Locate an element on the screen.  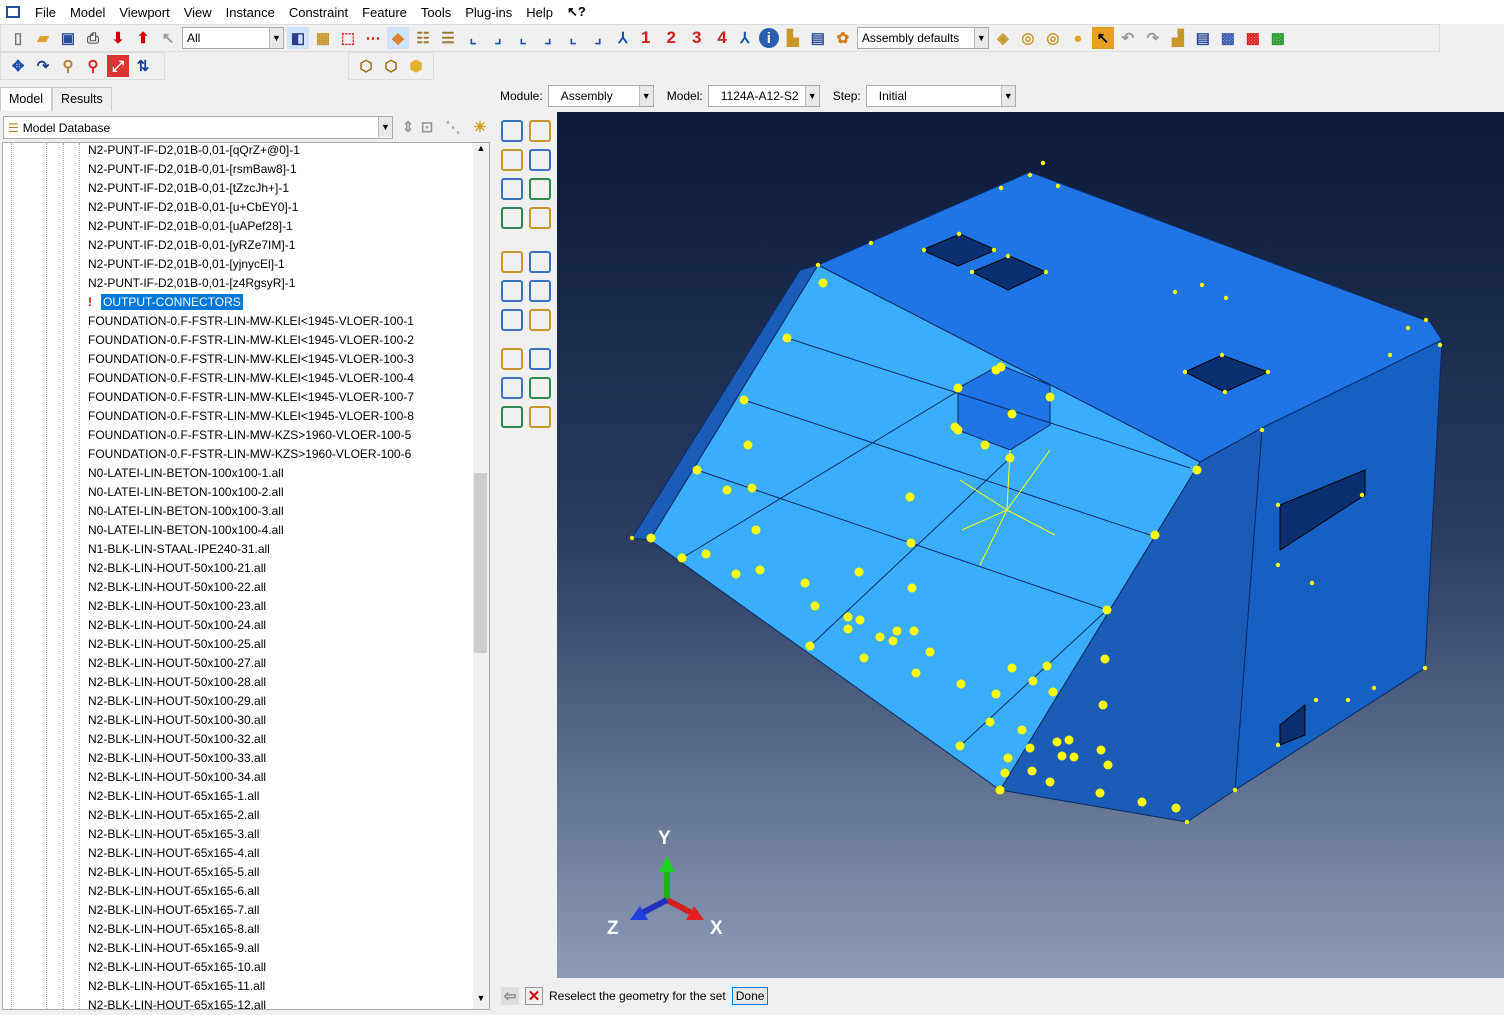
save-icon: ▣ is located at coordinates (68, 38).